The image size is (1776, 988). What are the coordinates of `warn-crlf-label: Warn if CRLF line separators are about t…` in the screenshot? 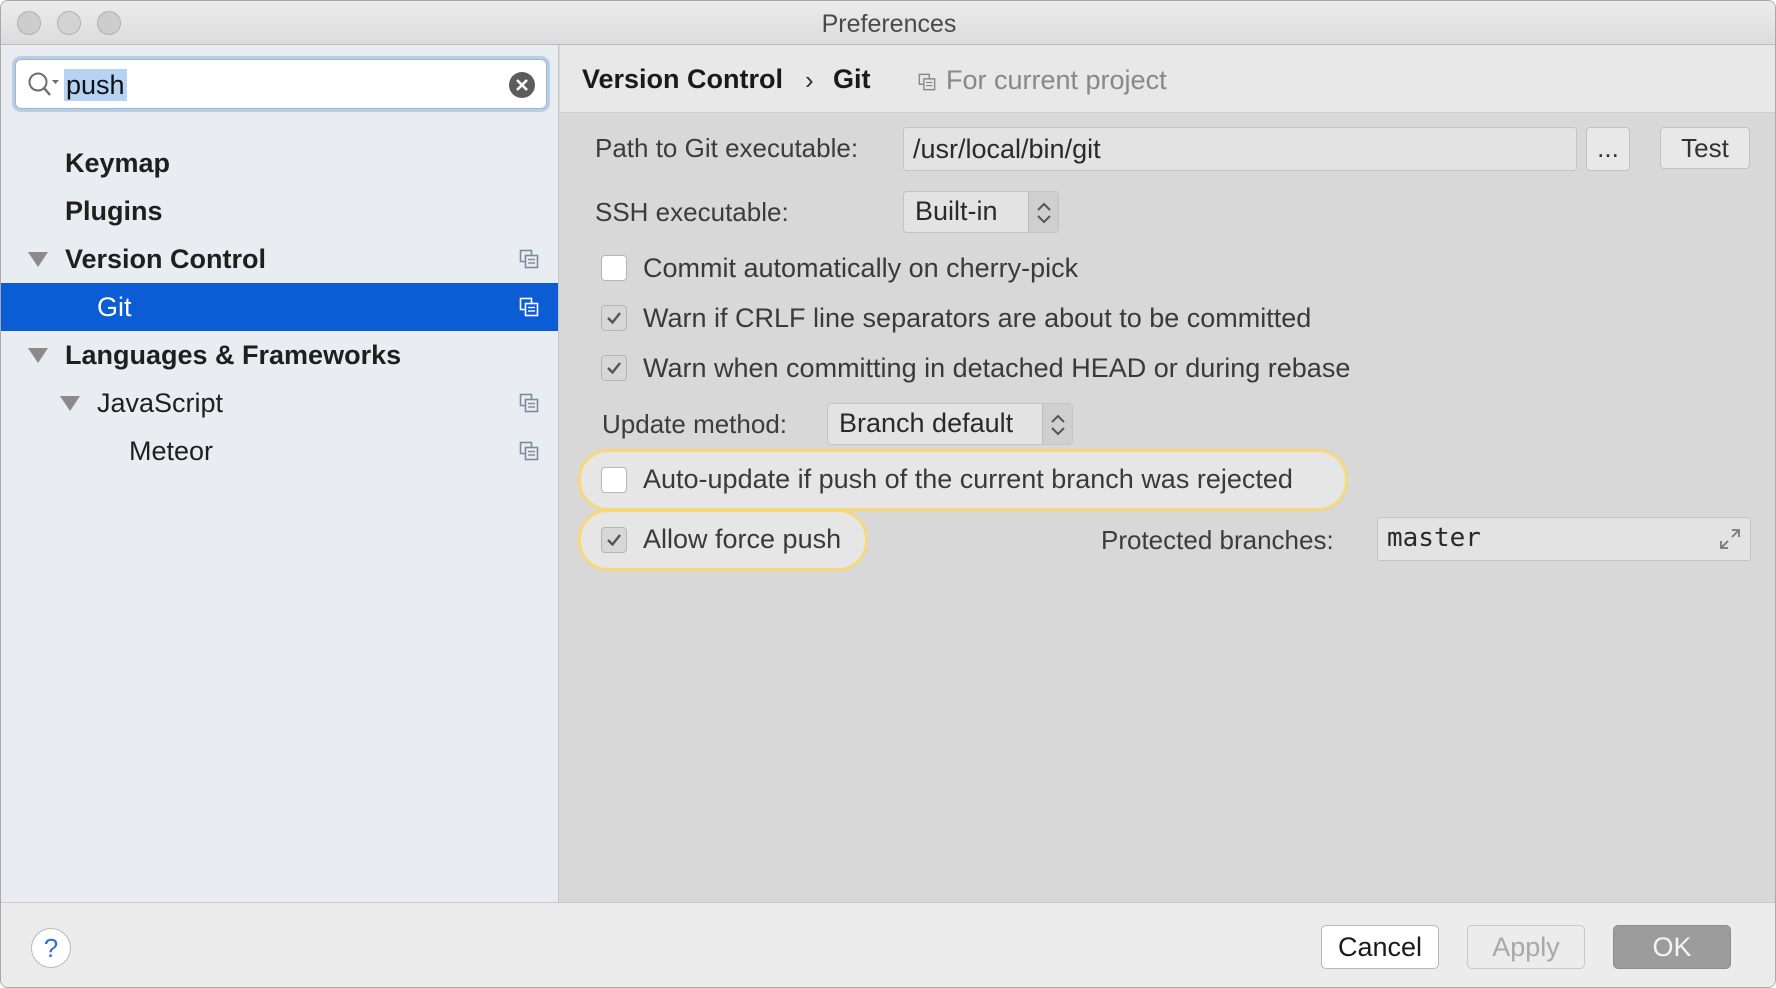 It's located at (977, 318).